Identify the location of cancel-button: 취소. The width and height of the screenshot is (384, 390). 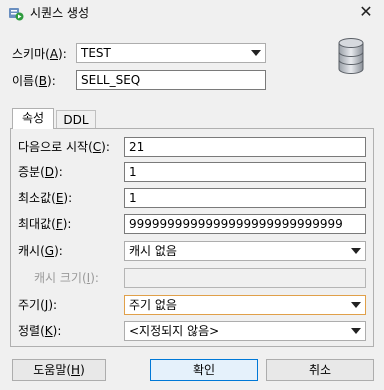
(320, 370).